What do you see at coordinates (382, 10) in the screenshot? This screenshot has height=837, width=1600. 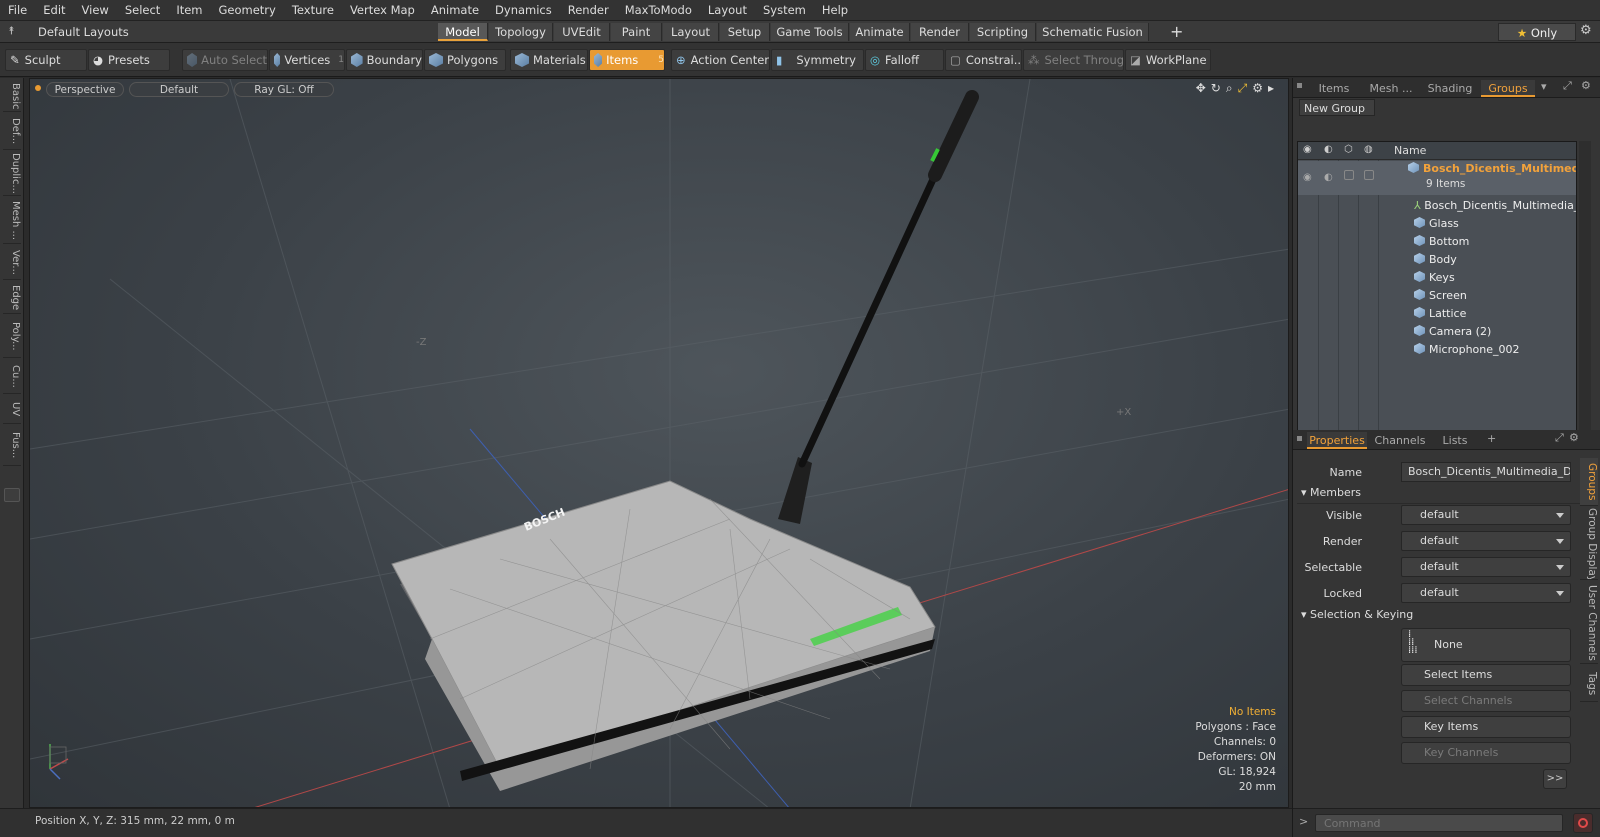 I see `menu-vertex-map: Vertex Map` at bounding box center [382, 10].